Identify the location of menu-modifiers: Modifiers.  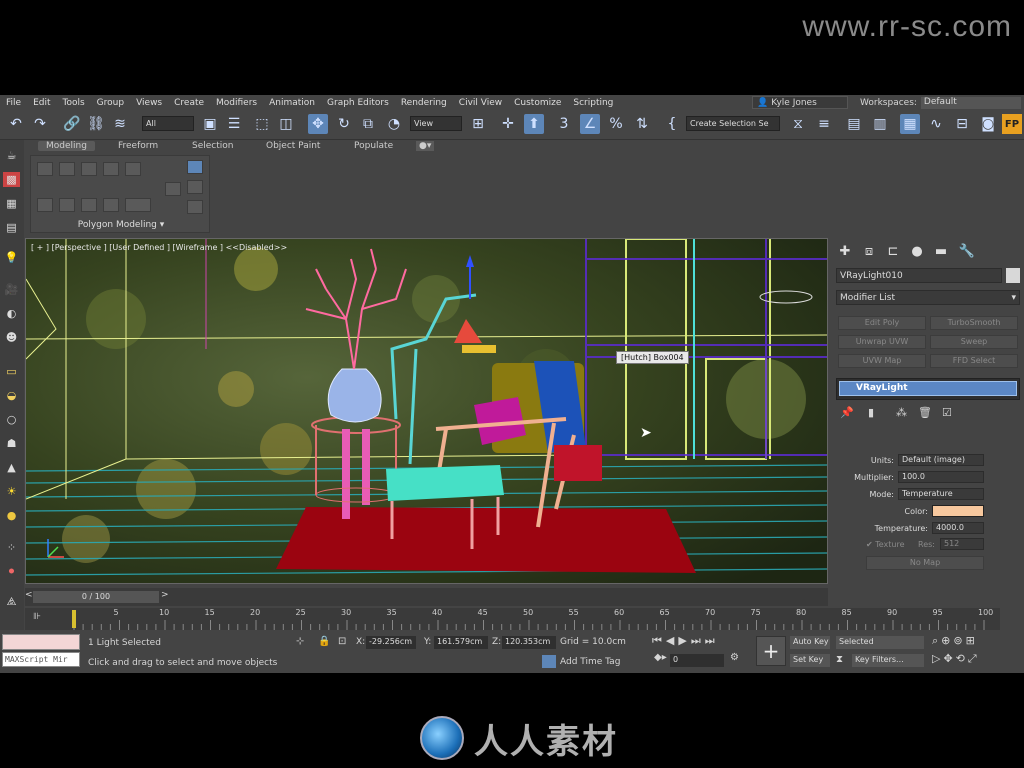
(236, 103).